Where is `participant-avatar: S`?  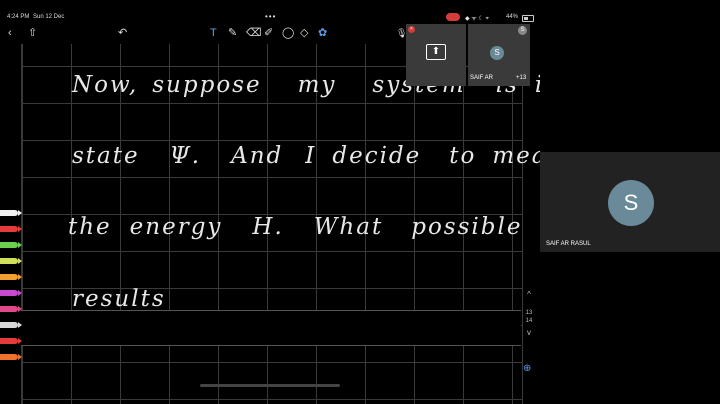
participant-avatar: S is located at coordinates (631, 203).